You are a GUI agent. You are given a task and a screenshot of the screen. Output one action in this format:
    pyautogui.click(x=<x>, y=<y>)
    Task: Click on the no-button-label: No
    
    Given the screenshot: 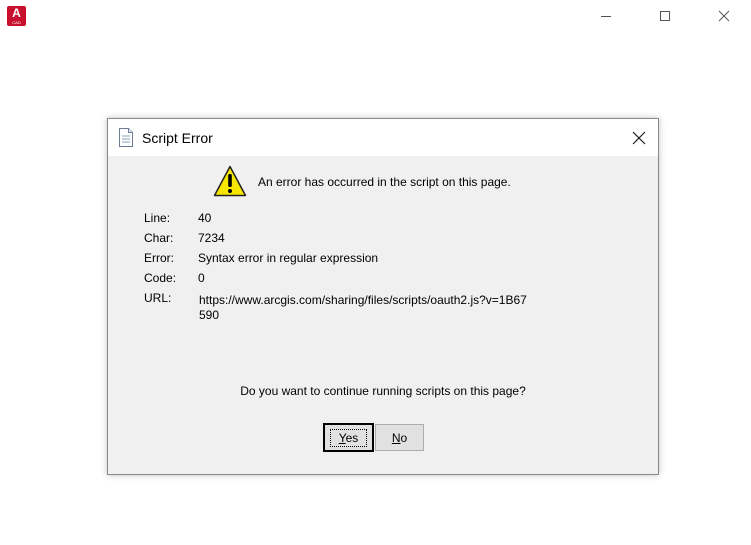 What is the action you would take?
    pyautogui.click(x=399, y=437)
    